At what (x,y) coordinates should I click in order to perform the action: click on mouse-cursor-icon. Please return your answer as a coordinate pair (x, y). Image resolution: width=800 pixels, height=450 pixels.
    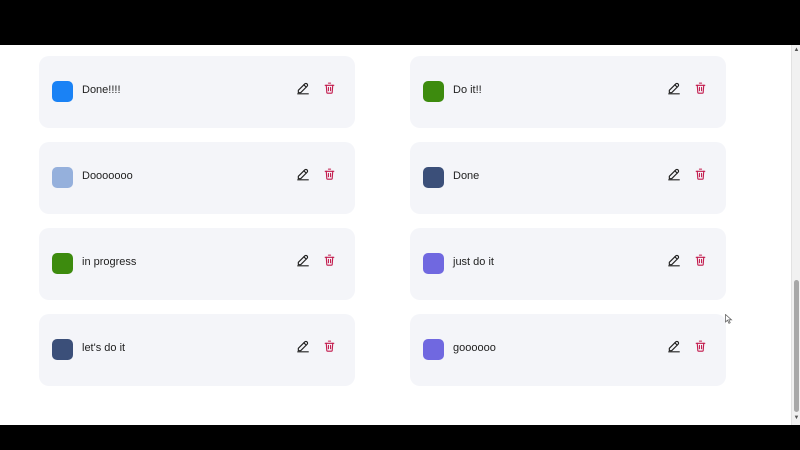
    Looking at the image, I should click on (729, 320).